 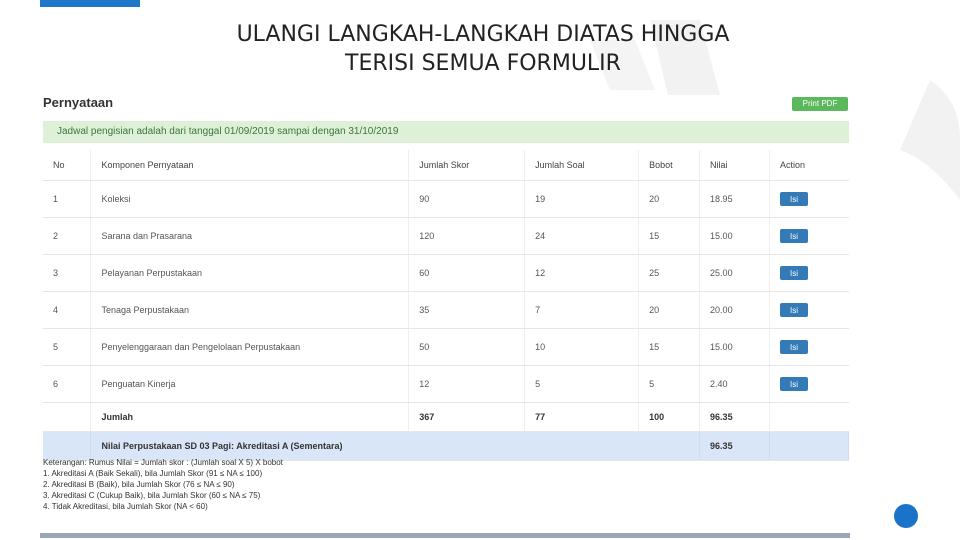 What do you see at coordinates (582, 199) in the screenshot?
I see `cell-soal: 19` at bounding box center [582, 199].